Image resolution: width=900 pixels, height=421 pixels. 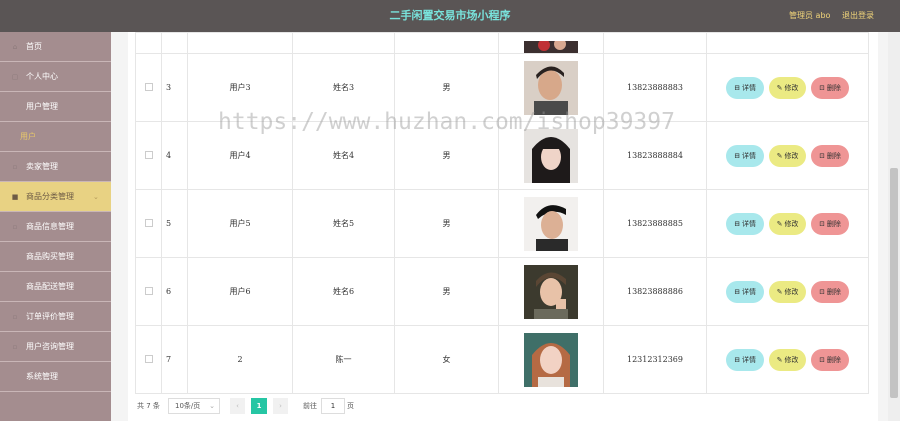 I want to click on sidebar-item-label: 商品配送管理, so click(x=50, y=286).